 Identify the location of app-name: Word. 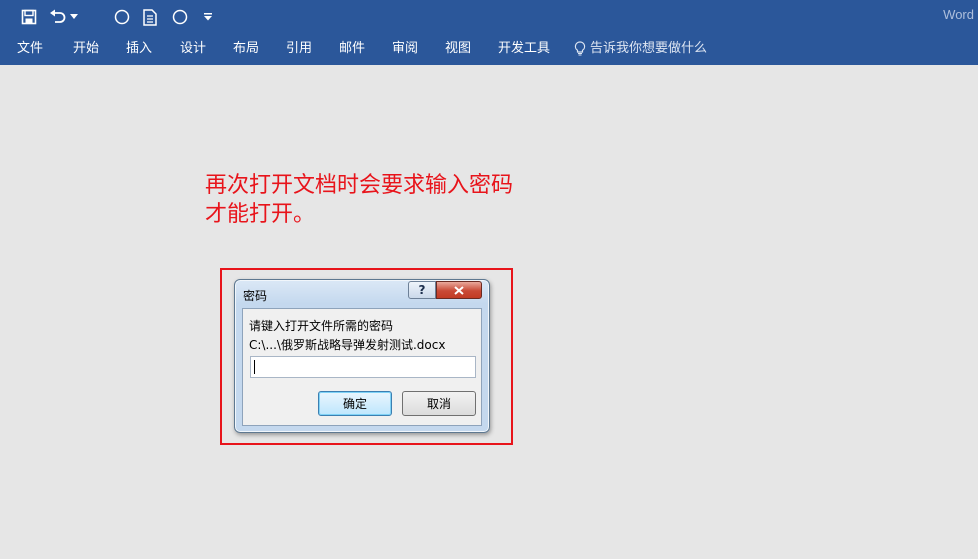
(958, 14).